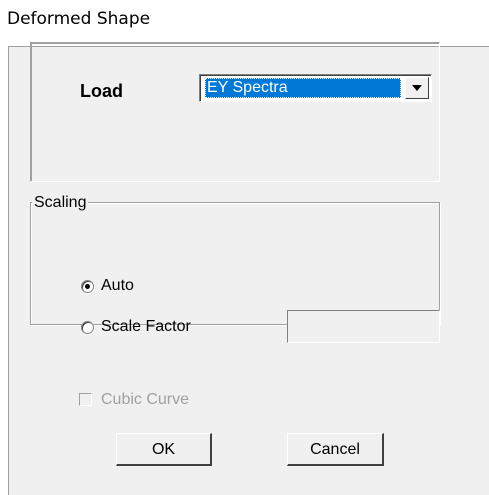  What do you see at coordinates (79, 19) in the screenshot?
I see `window-title: Deformed Shape` at bounding box center [79, 19].